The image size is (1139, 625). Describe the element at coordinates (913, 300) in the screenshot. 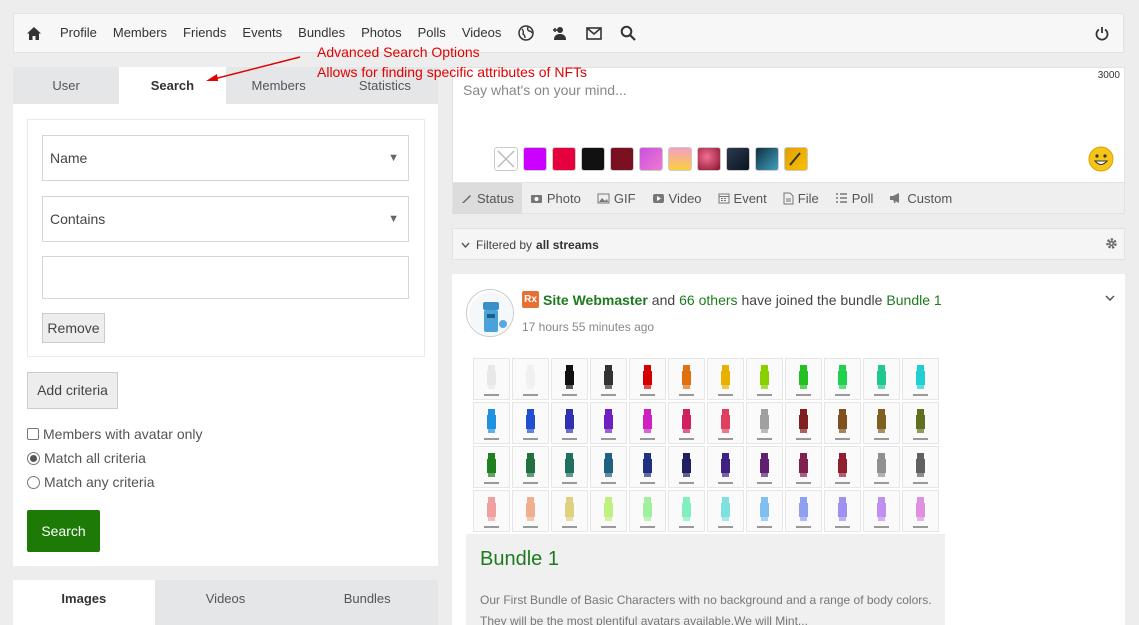

I see `bundle-link: Bundle 1` at that location.